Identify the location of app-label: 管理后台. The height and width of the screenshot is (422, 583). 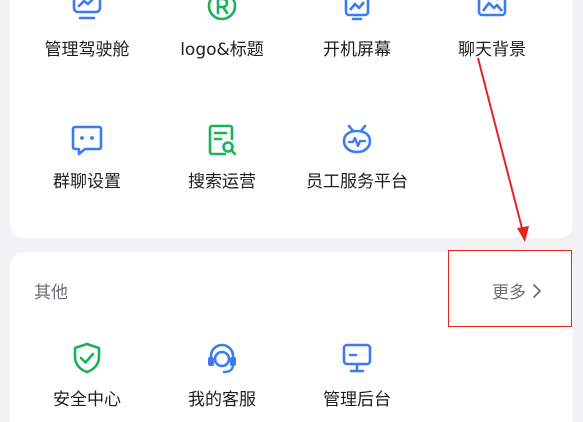
(357, 400).